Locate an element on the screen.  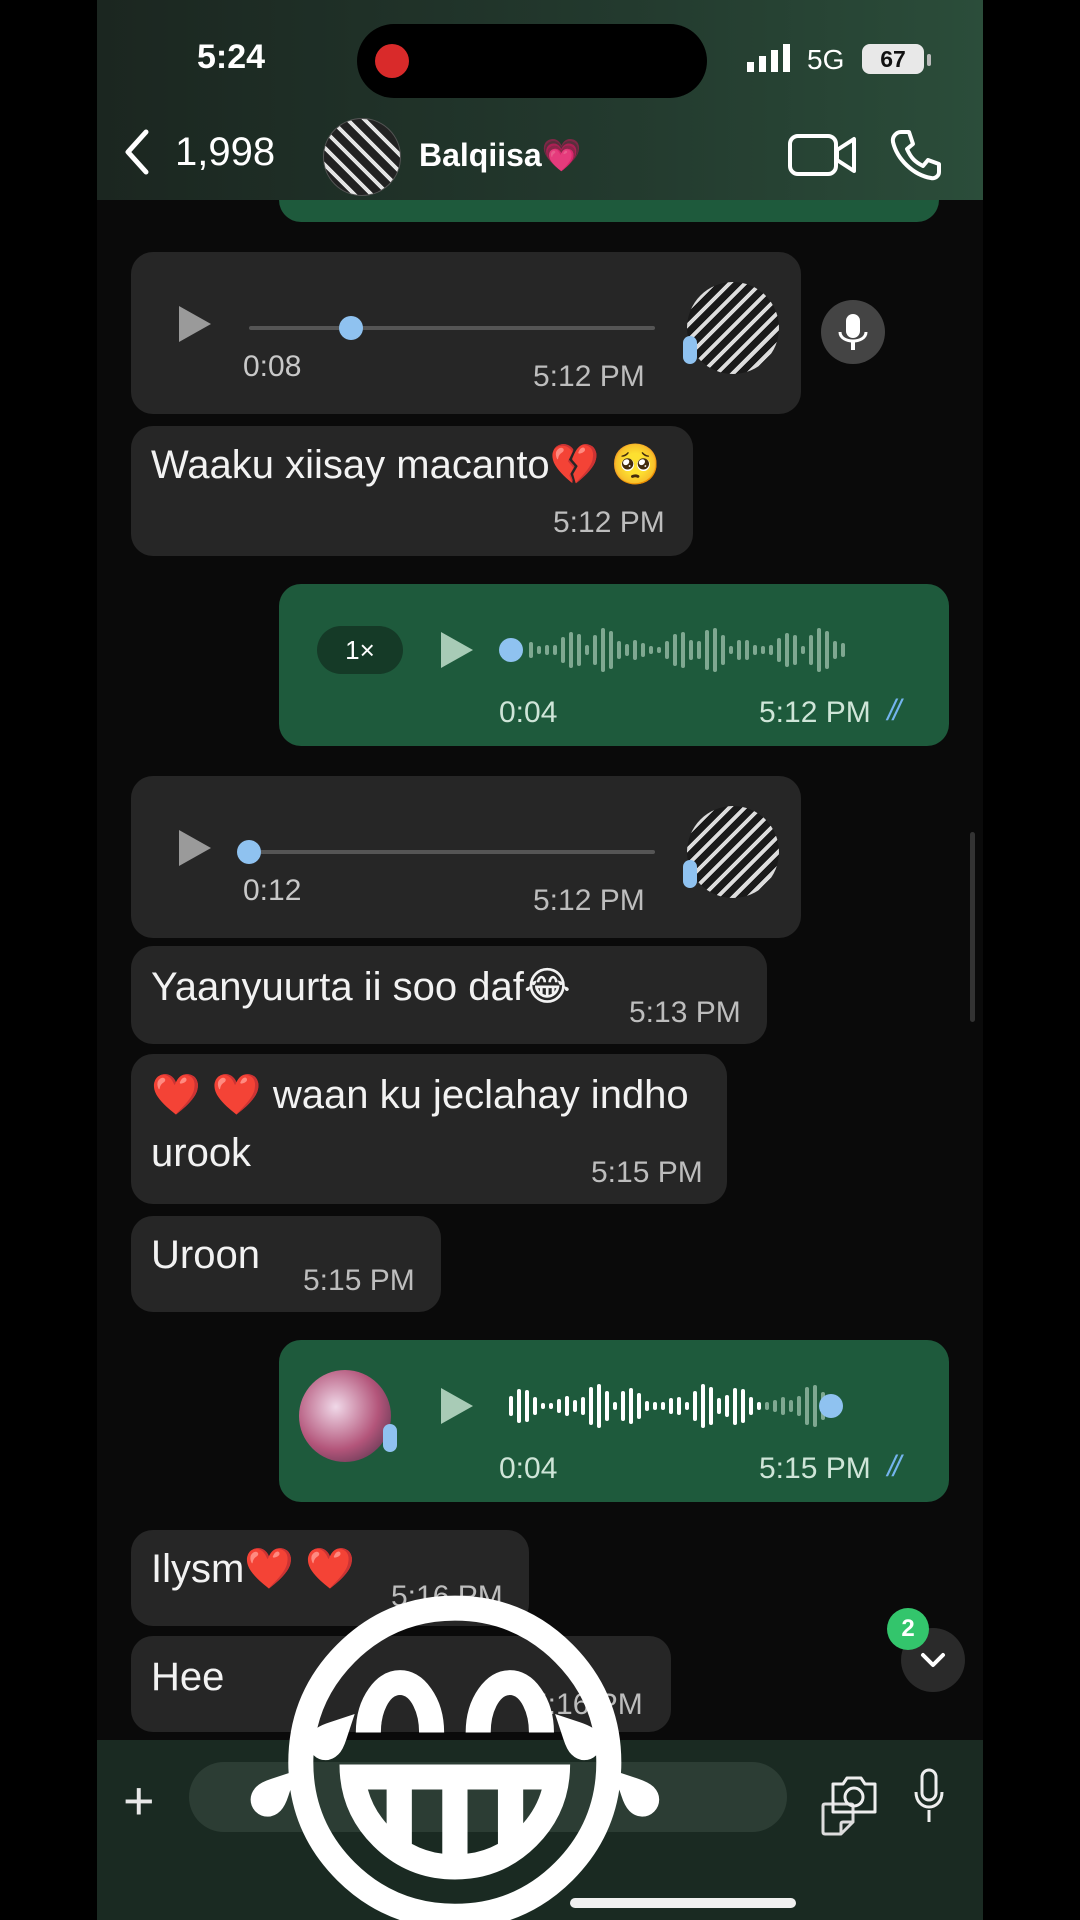
message-bubble-incoming: Uroon 5:15 PM is located at coordinates (286, 1264).